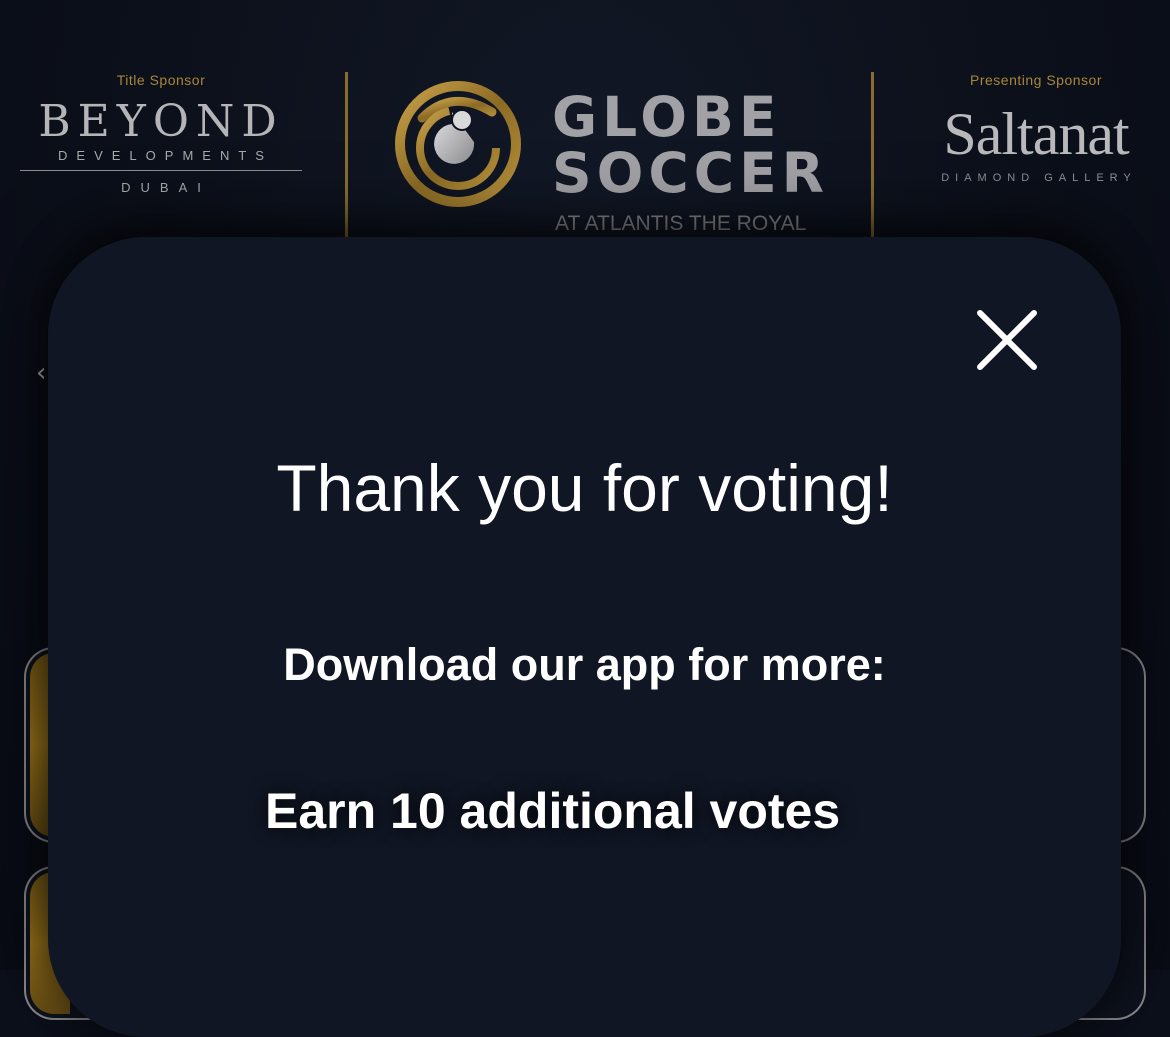 The image size is (1170, 1037). Describe the element at coordinates (1039, 178) in the screenshot. I see `presenting-sponsor-subtitle: DIAMOND GALLERY` at that location.